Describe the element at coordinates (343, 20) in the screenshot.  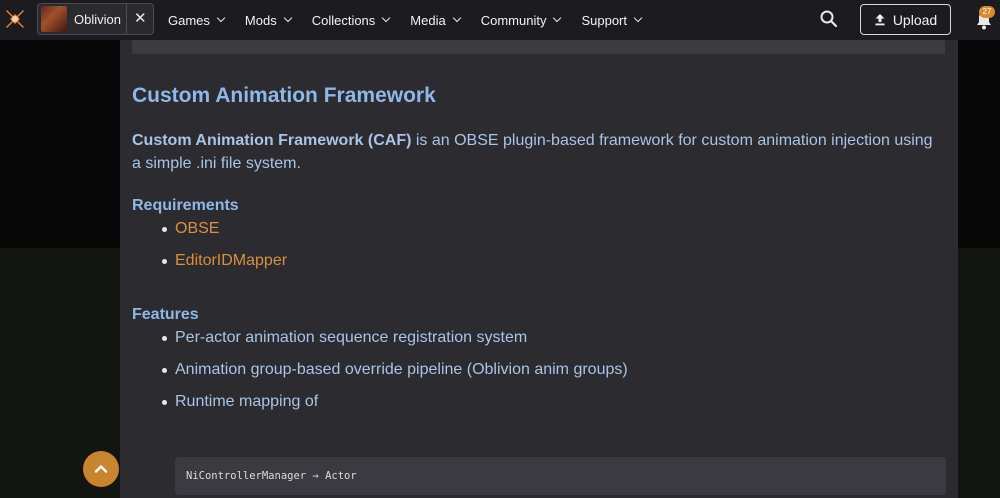
I see `nav-label: Collections` at that location.